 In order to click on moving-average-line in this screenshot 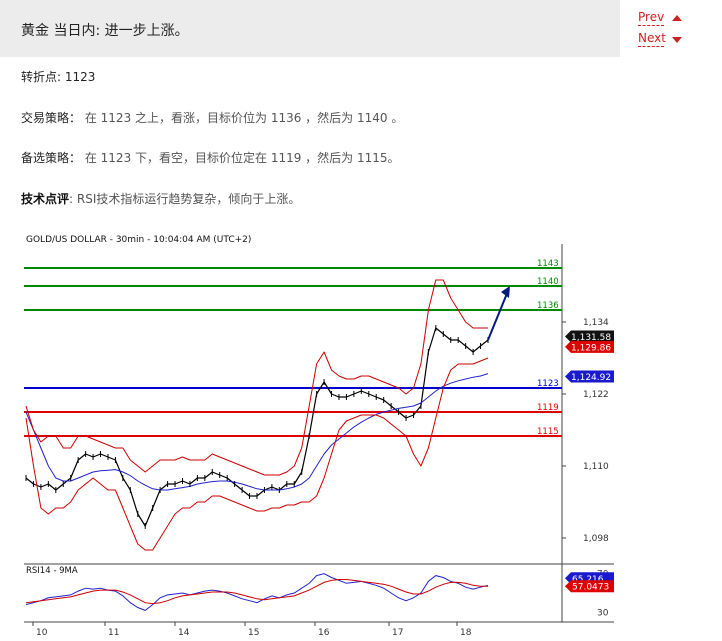, I will do `click(257, 432)`.